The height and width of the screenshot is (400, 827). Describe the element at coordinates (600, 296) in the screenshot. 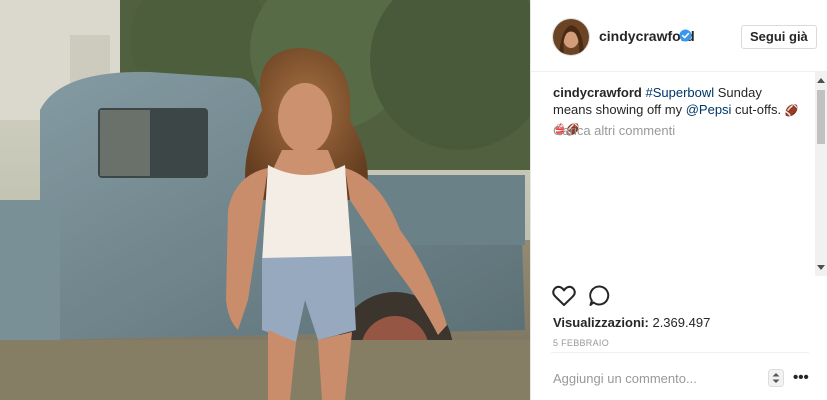

I see `comment-icon` at that location.